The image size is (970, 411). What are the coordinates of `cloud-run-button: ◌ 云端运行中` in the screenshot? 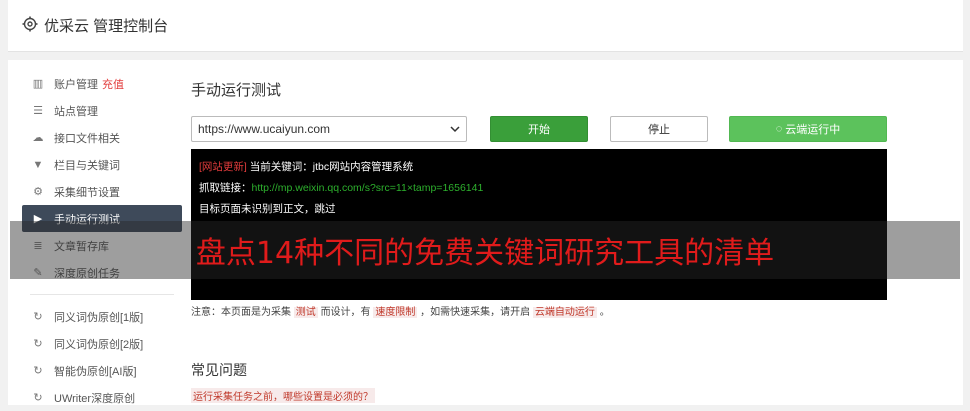 It's located at (808, 129).